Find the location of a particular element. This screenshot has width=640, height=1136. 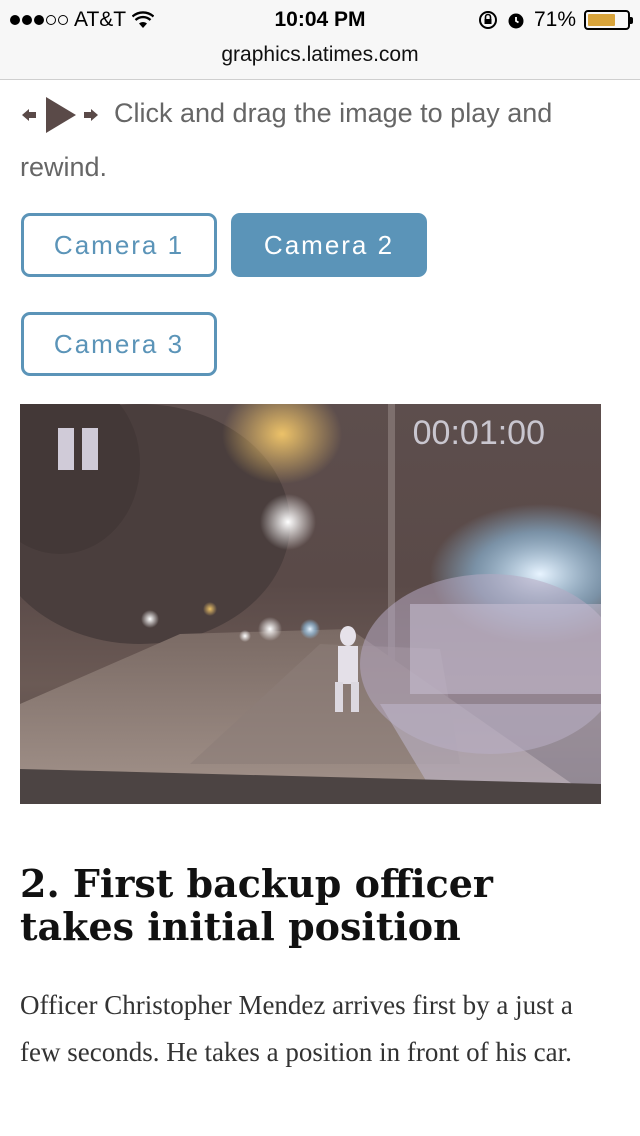

url-text: graphics.latimes.com is located at coordinates (320, 54).